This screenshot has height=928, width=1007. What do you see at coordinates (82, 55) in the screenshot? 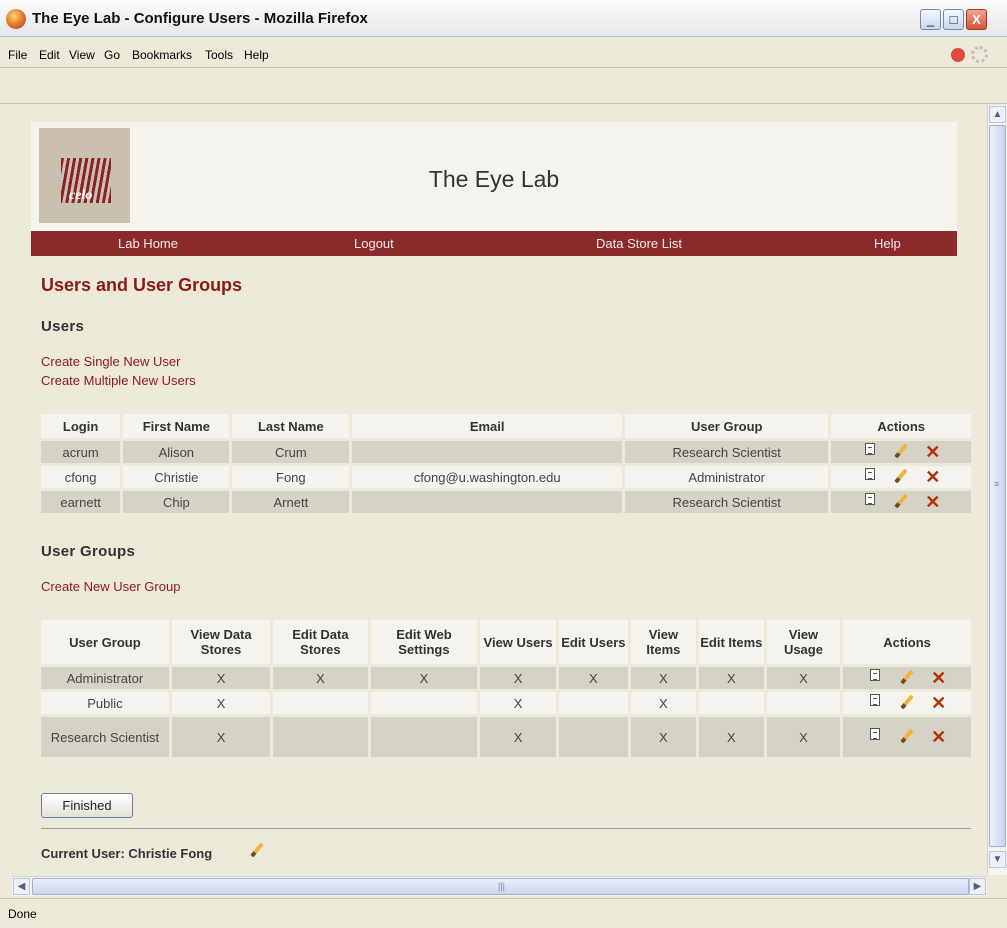
I see `menu-view: View` at bounding box center [82, 55].